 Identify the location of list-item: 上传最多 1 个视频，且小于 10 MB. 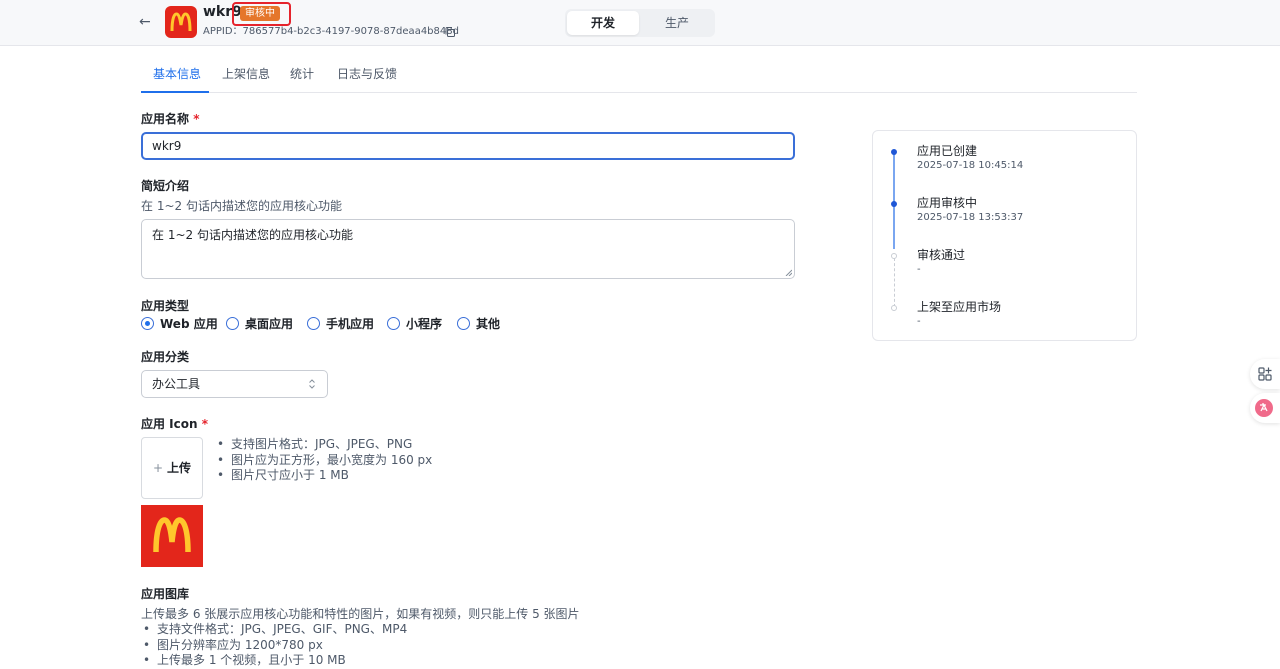
(274, 661).